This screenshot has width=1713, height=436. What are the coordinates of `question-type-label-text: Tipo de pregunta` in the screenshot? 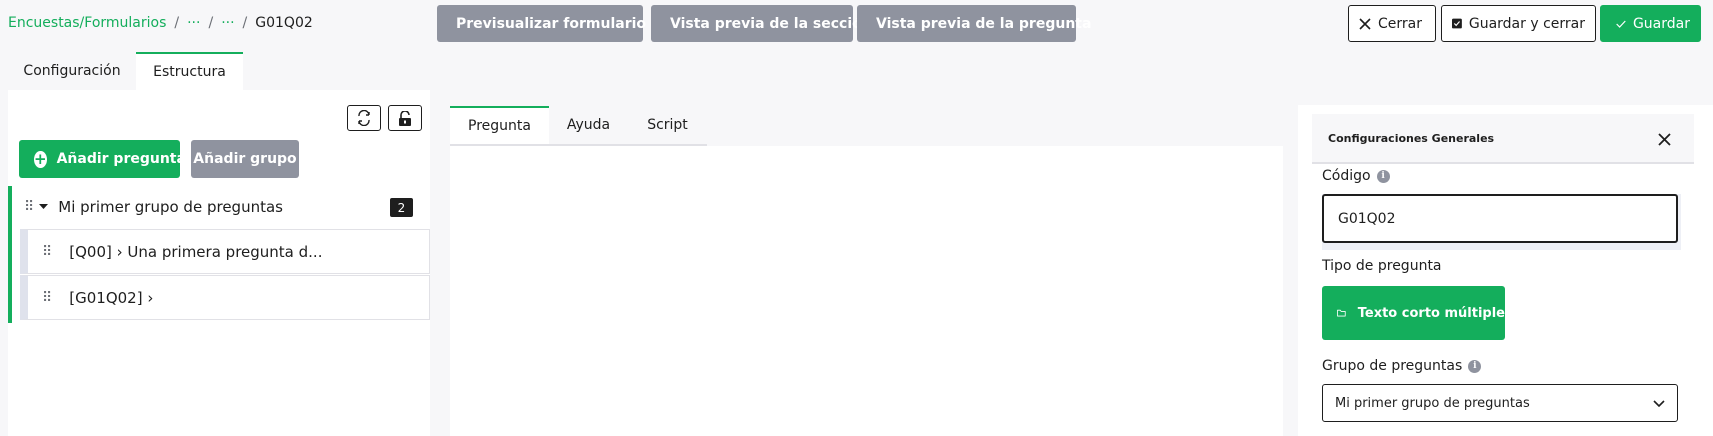 It's located at (1382, 266).